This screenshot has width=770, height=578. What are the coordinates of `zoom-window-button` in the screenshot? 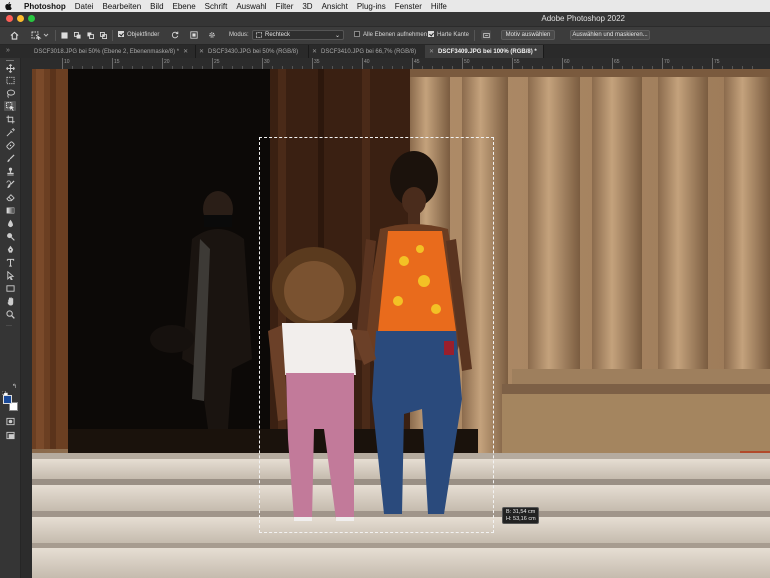 It's located at (31, 18).